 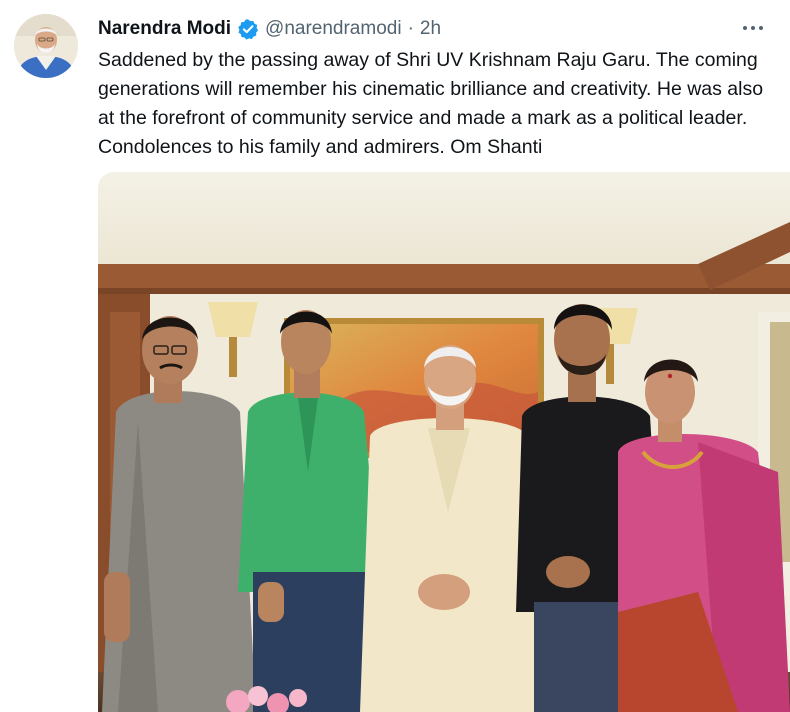 What do you see at coordinates (430, 29) in the screenshot?
I see `tweet-timestamp: 2h` at bounding box center [430, 29].